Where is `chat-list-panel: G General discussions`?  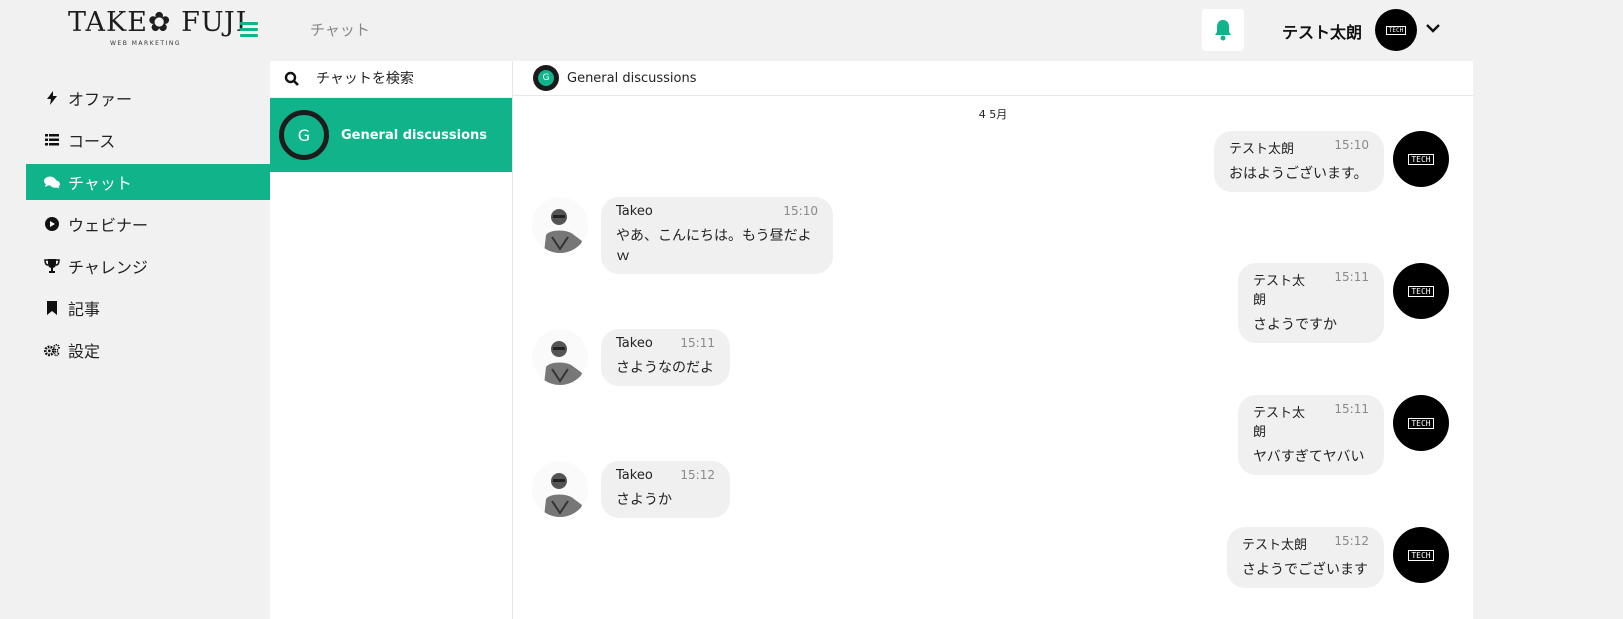 chat-list-panel: G General discussions is located at coordinates (391, 340).